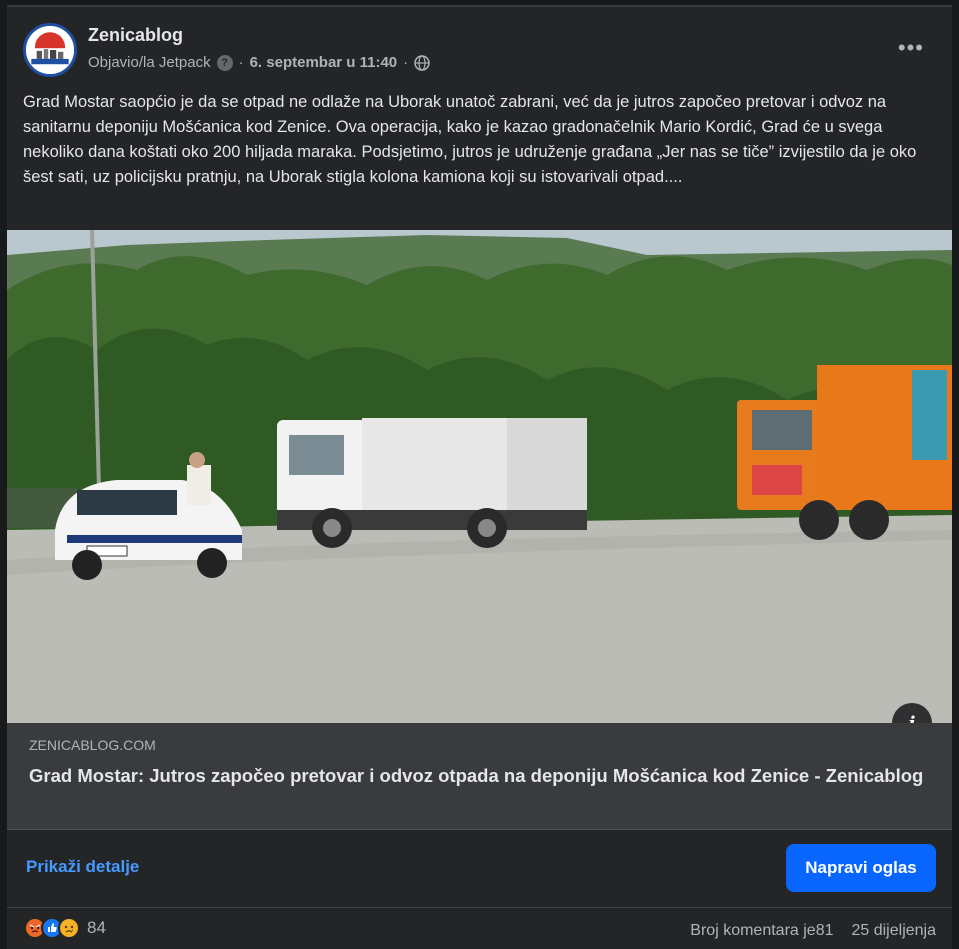  I want to click on more-options-button: •••, so click(911, 48).